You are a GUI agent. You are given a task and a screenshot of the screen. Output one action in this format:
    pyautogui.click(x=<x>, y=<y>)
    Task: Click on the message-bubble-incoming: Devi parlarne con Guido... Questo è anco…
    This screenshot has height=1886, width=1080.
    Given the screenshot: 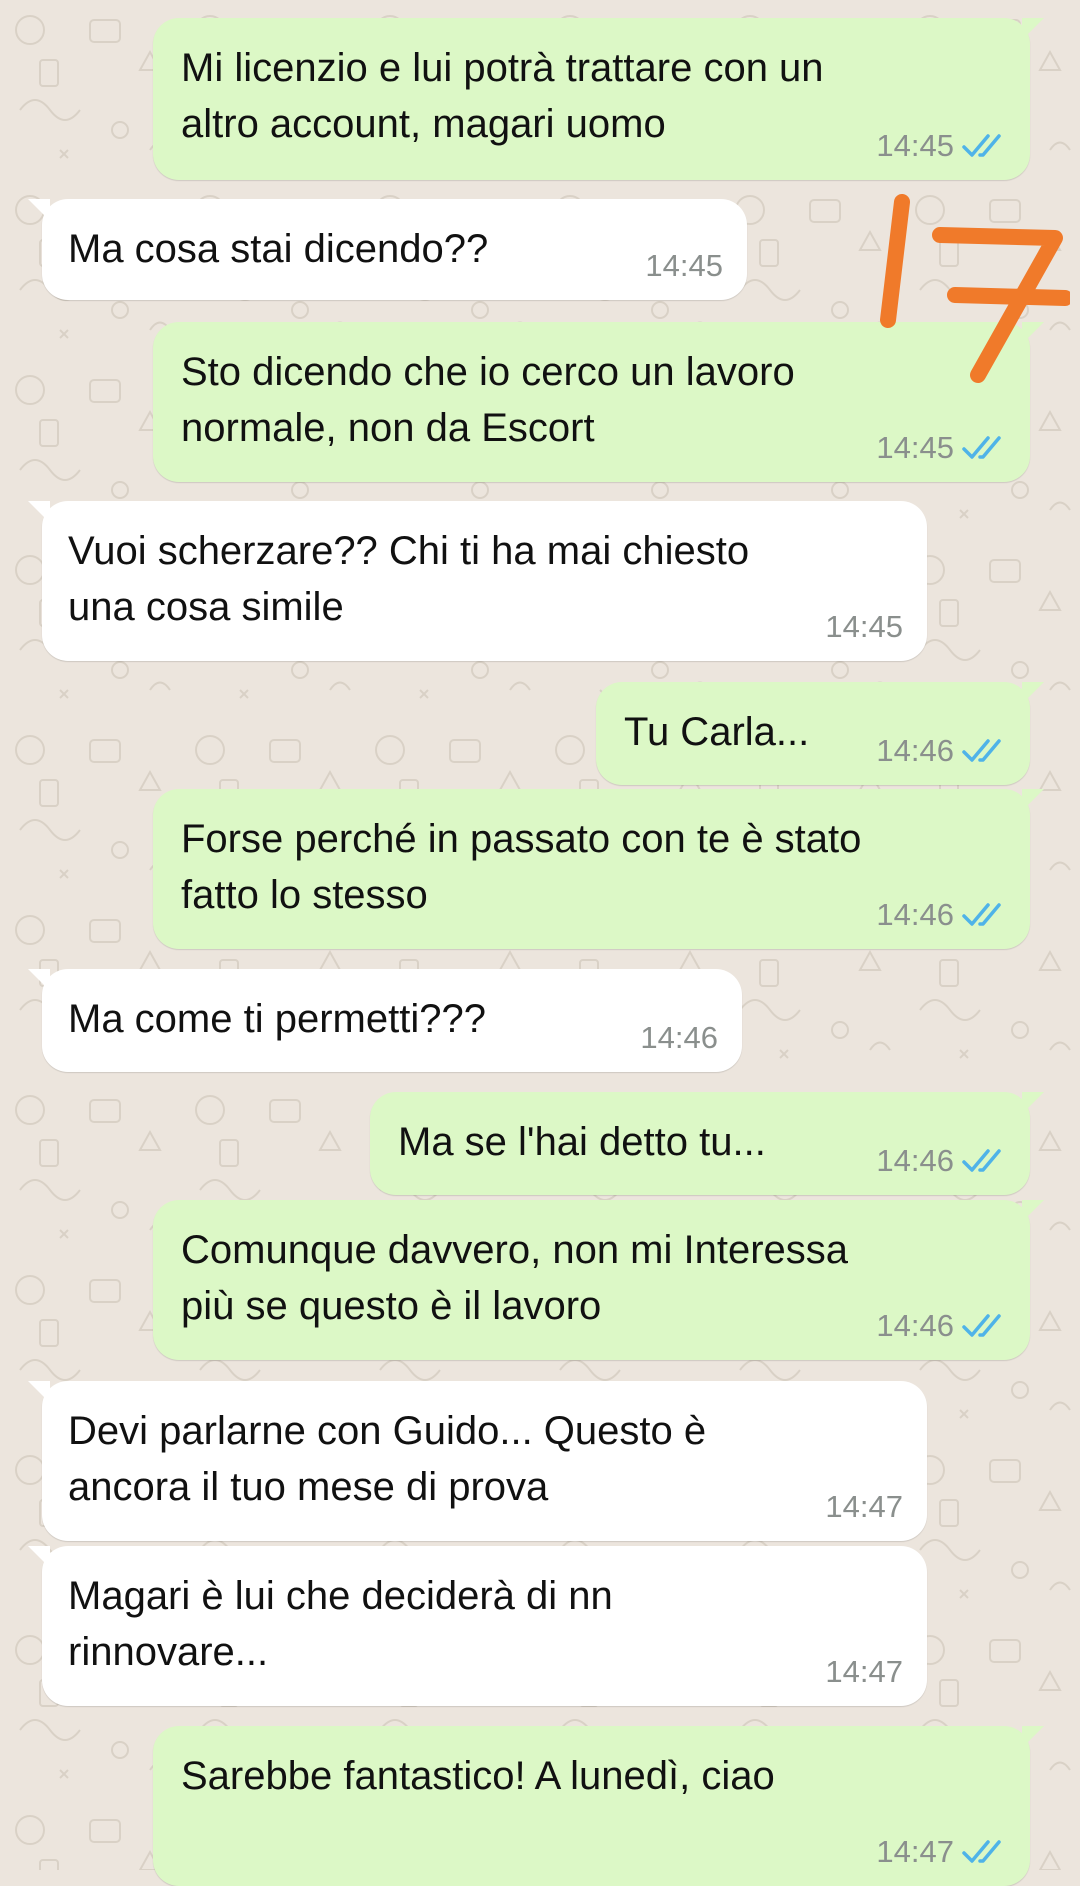 What is the action you would take?
    pyautogui.click(x=477, y=1461)
    